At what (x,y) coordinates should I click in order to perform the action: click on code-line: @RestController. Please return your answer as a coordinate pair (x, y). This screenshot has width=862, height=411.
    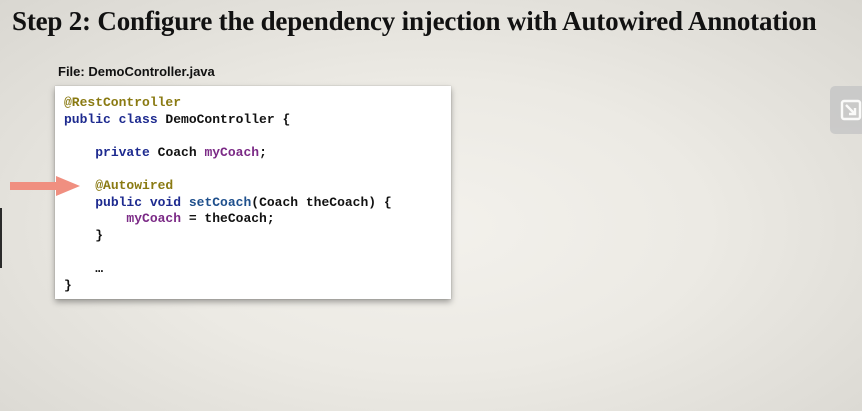
    Looking at the image, I should click on (228, 103).